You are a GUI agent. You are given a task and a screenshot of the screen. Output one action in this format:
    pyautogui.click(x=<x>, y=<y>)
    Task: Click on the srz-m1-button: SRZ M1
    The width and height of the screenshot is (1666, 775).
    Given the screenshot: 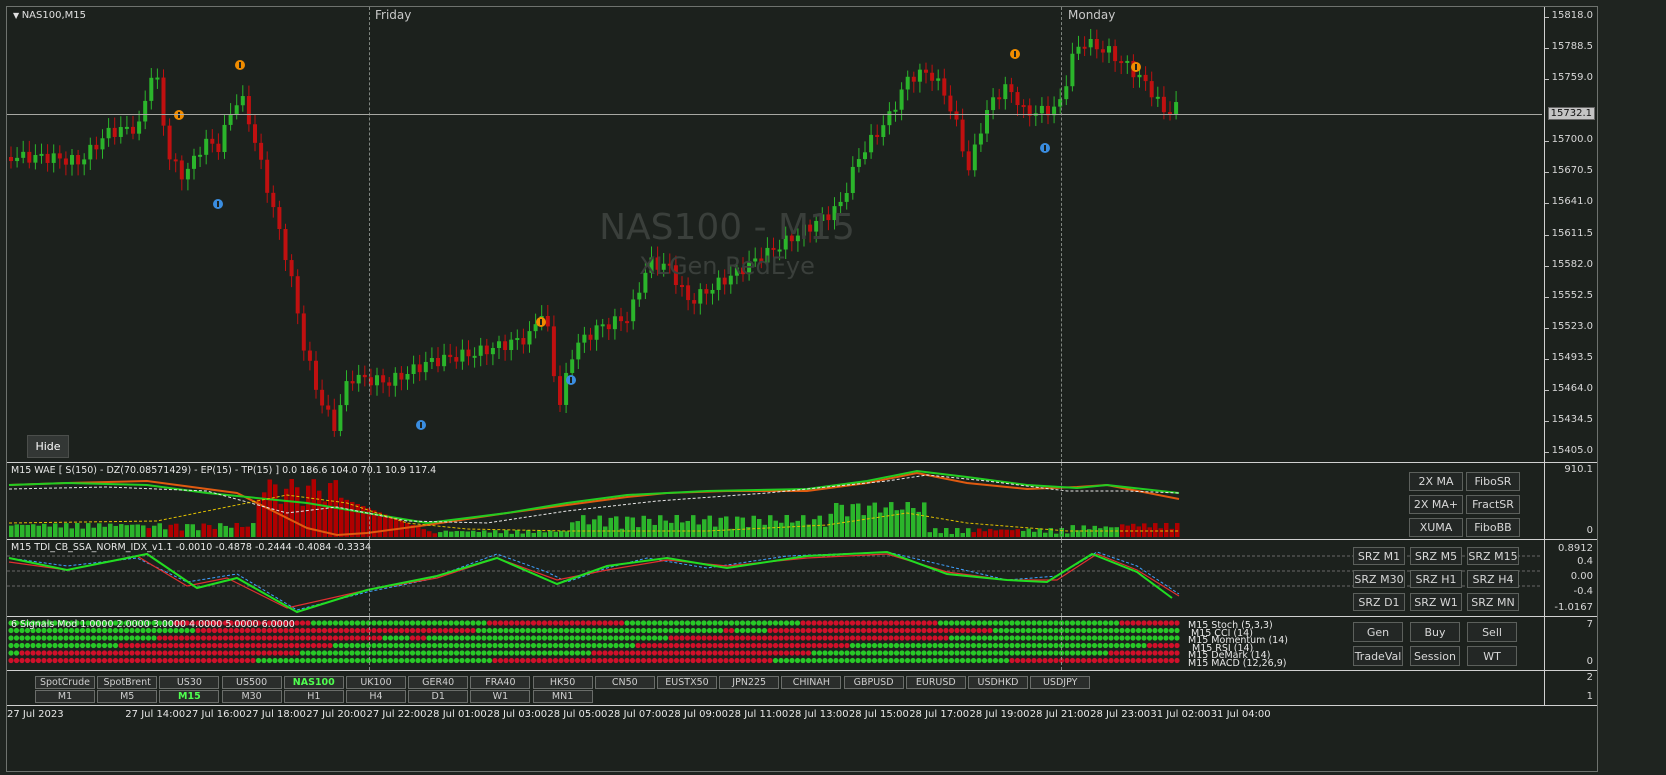 What is the action you would take?
    pyautogui.click(x=1379, y=556)
    